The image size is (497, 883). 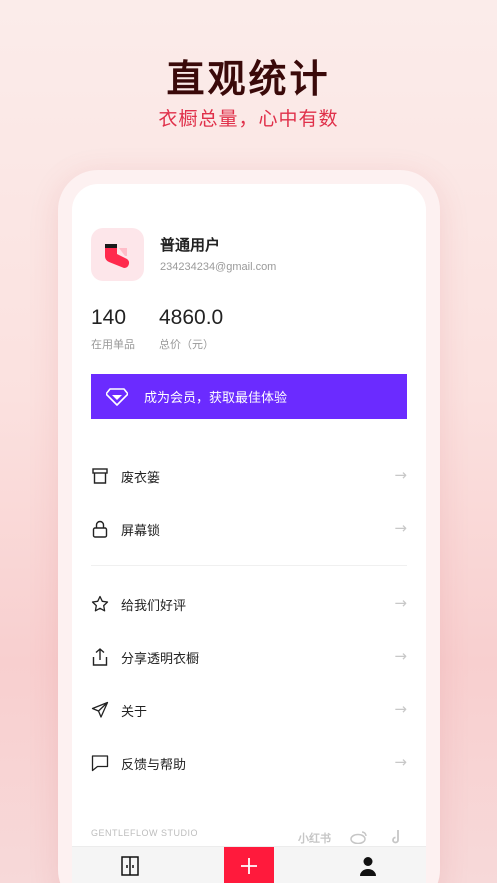 I want to click on promo-subtitle: 衣橱总量，心中有数, so click(x=248, y=119).